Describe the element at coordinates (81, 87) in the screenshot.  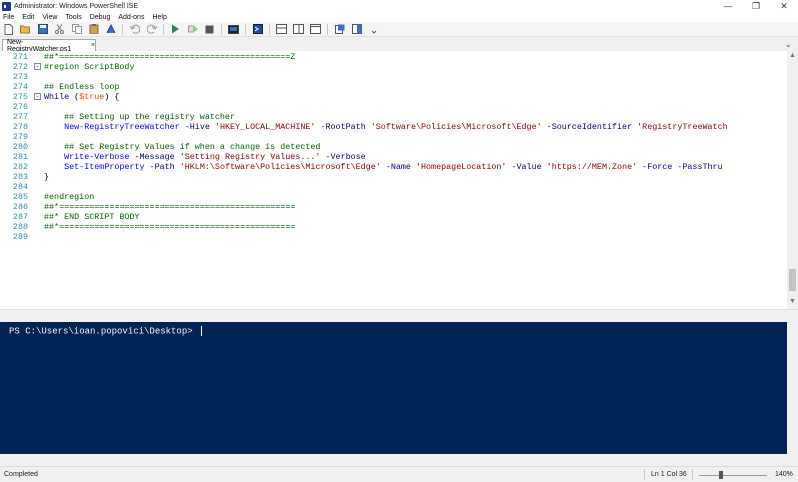
I see `code-text: ## Endless loop` at that location.